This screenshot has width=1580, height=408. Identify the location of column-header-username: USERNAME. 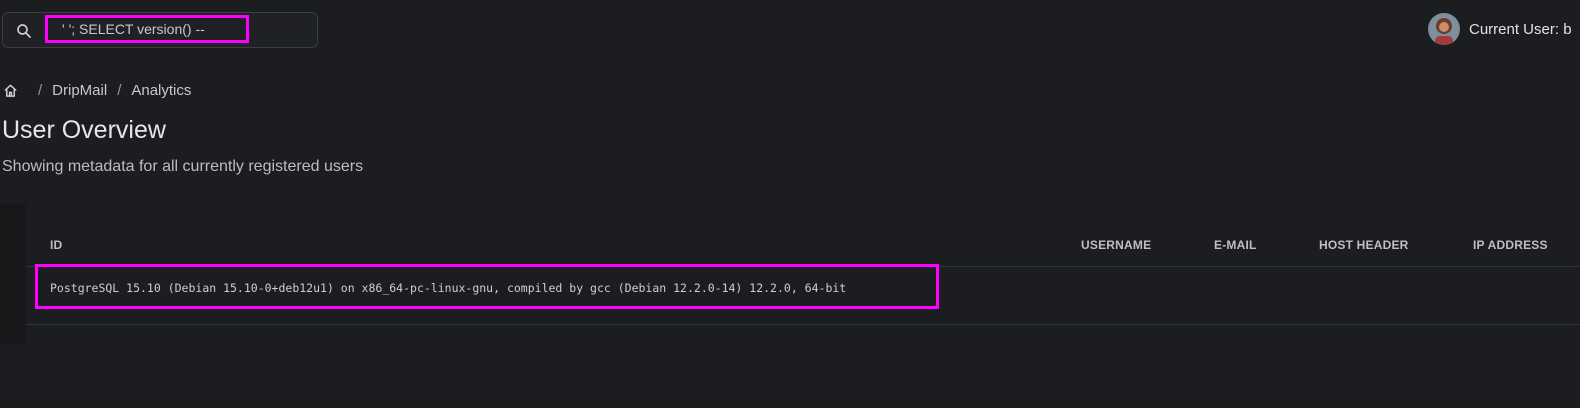
(1116, 245).